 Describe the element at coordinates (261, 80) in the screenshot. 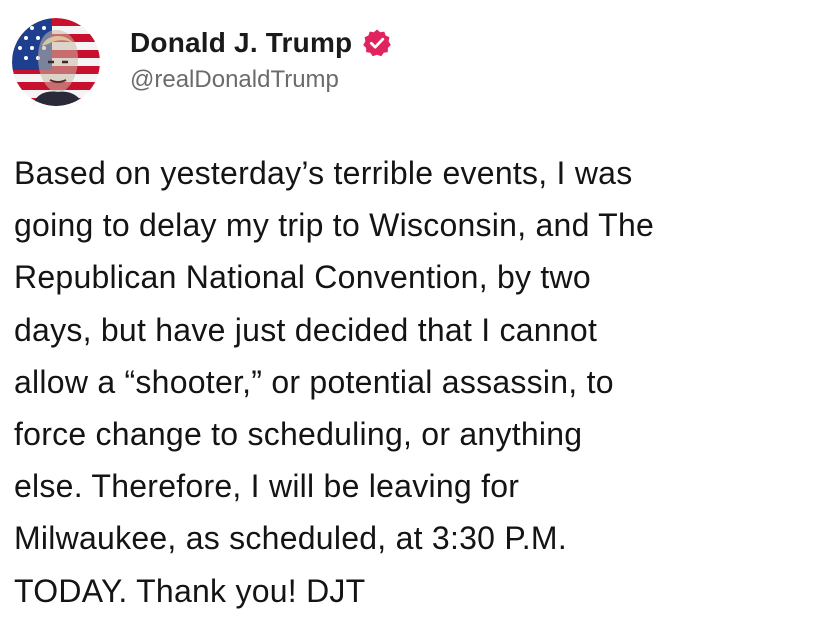

I see `handle: @realDonaldTrump` at that location.